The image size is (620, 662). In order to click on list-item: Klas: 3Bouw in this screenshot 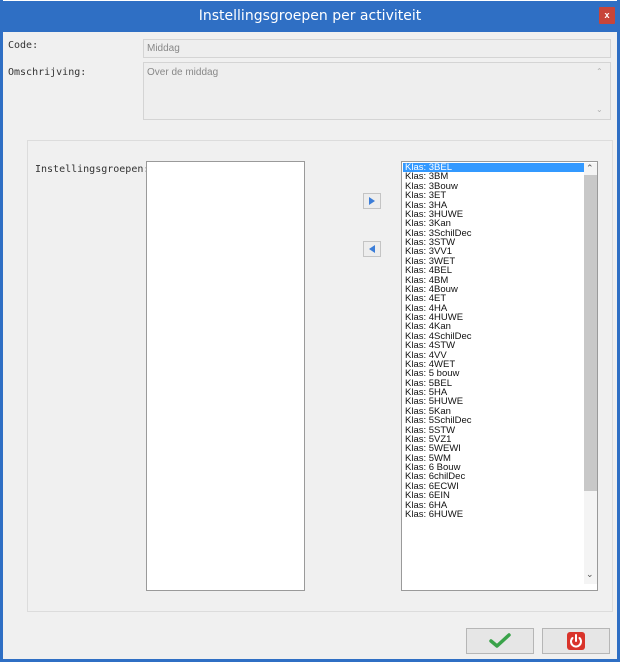, I will do `click(493, 186)`.